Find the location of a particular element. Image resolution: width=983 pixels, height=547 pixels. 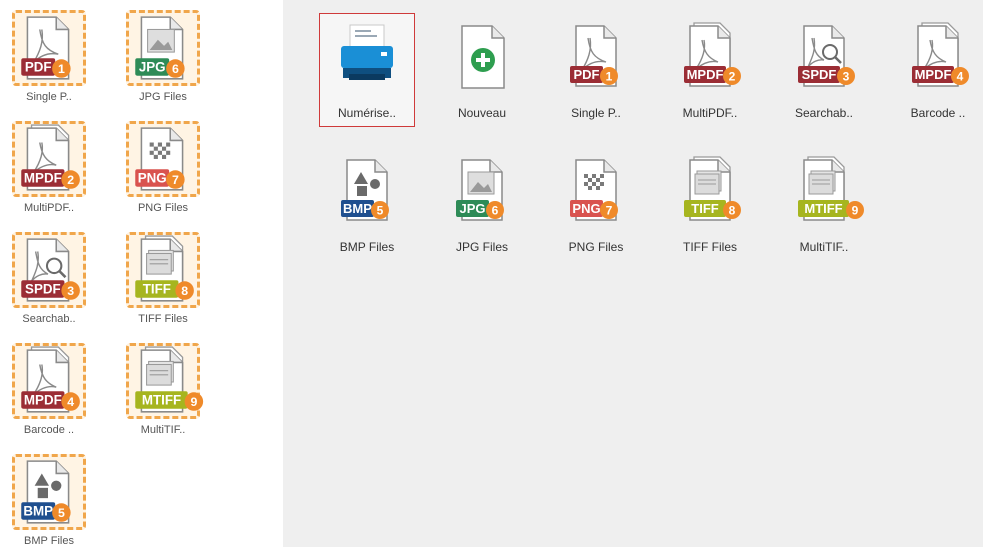

new-profile-button: Nouveau is located at coordinates (482, 70).